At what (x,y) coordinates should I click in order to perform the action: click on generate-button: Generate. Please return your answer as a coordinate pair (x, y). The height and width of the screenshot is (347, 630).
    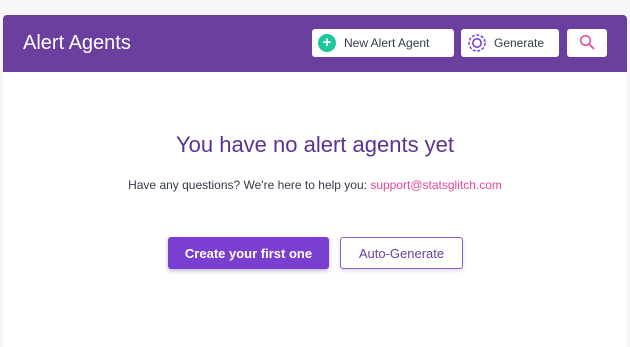
    Looking at the image, I should click on (510, 43).